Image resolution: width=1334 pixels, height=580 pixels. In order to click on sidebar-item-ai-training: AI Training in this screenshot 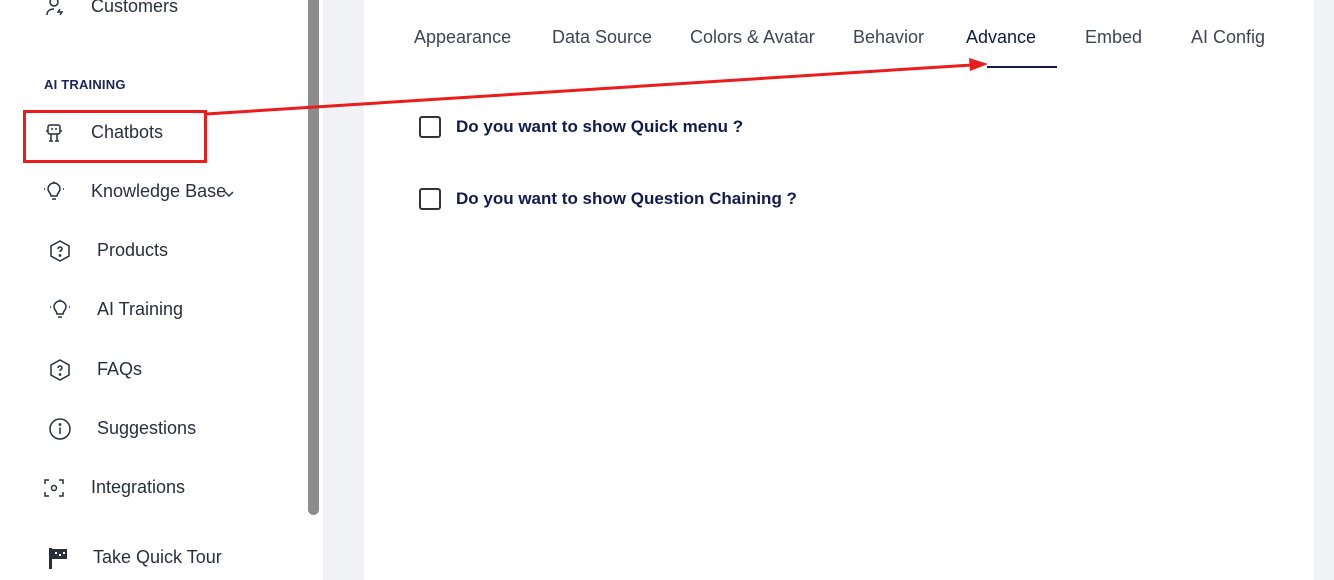, I will do `click(159, 309)`.